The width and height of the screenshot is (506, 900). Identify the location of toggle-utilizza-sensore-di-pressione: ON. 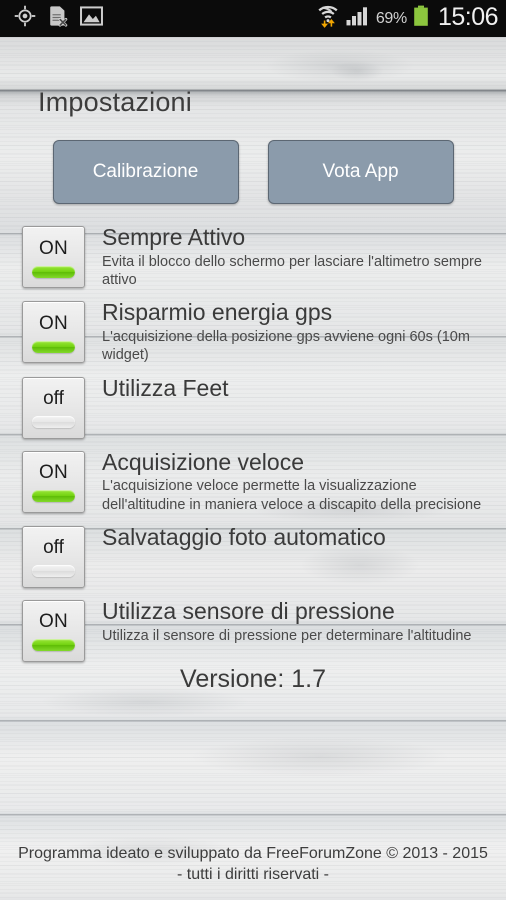
(53, 630).